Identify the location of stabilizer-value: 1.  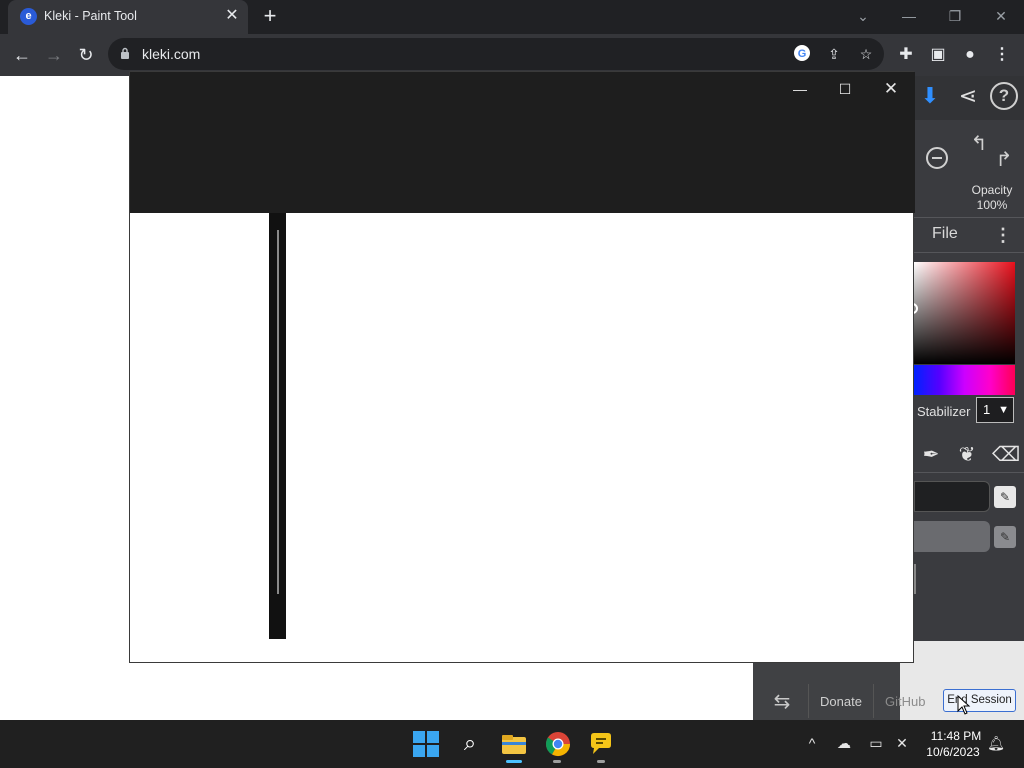
(987, 409).